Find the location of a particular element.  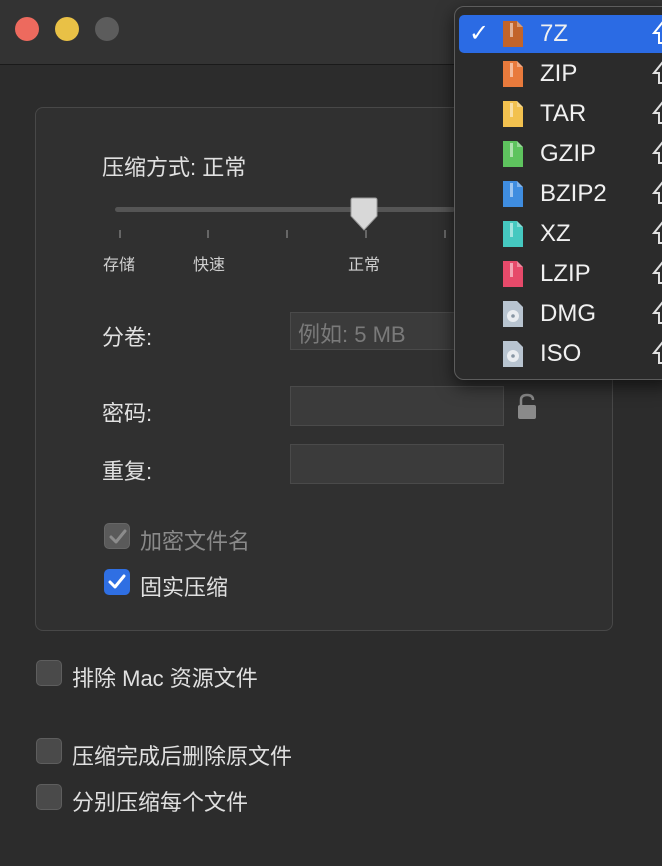

menu-item-gzip: GZIP is located at coordinates (560, 154).